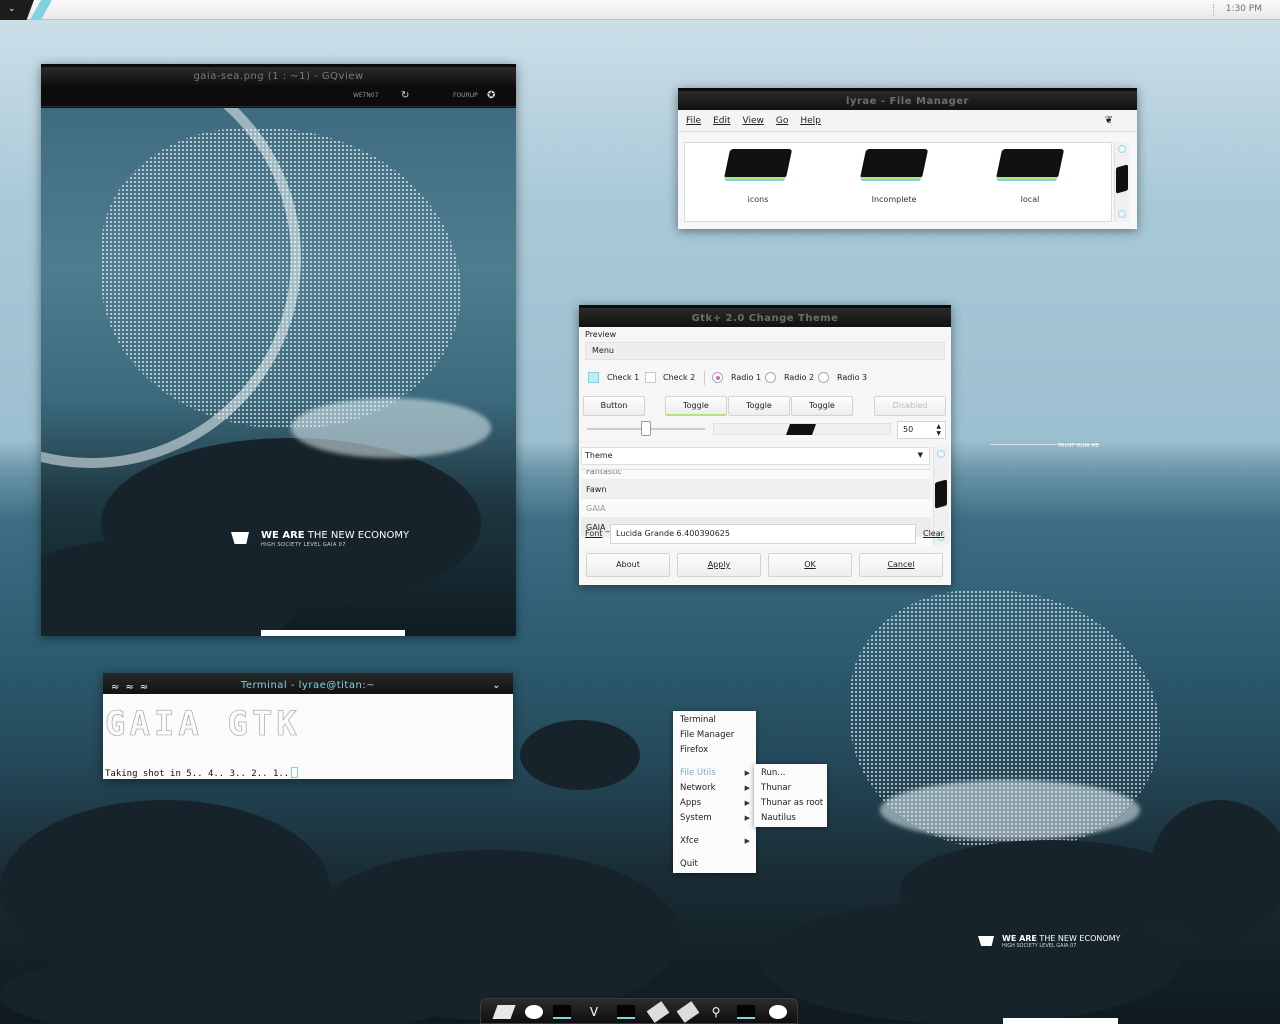  I want to click on toolbar-label: FOURUP, so click(465, 96).